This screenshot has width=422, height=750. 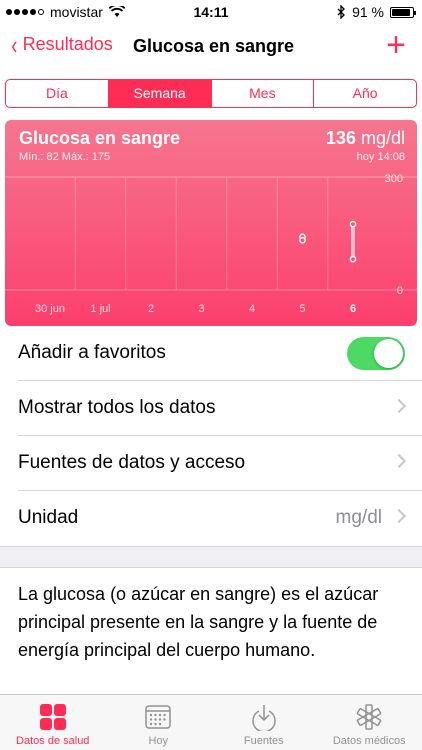 I want to click on data-sources-label: Fuentes de datos y acceso, so click(x=132, y=462).